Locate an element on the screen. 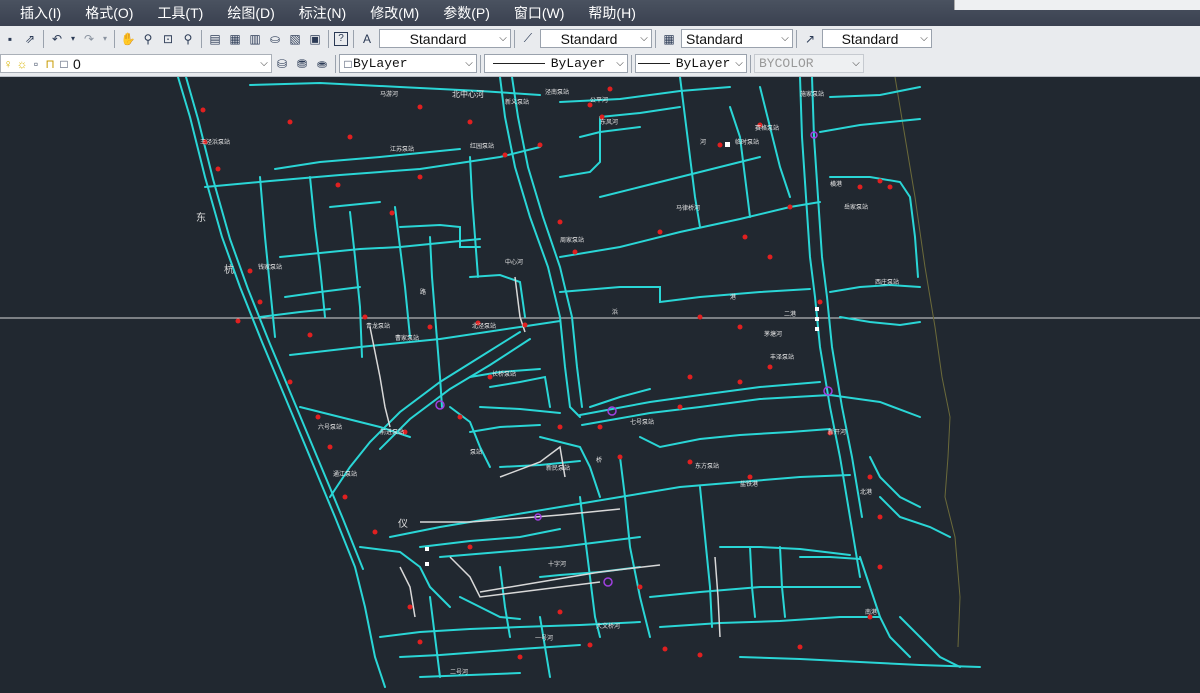 The height and width of the screenshot is (693, 1200). map-label: 东风河 is located at coordinates (609, 122).